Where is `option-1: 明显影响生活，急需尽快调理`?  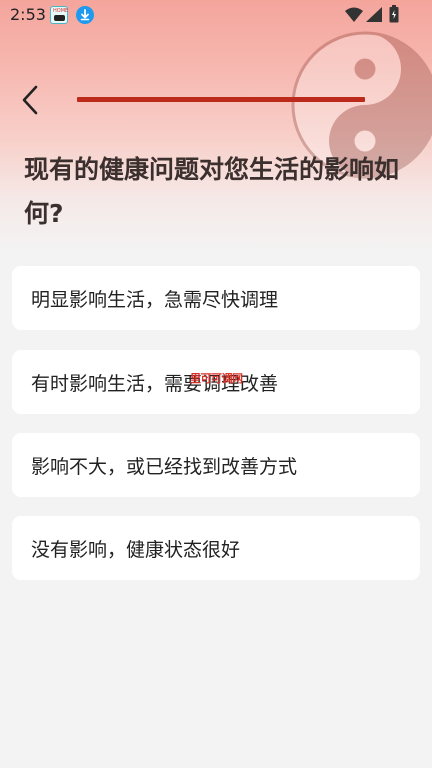 option-1: 明显影响生活，急需尽快调理 is located at coordinates (216, 298).